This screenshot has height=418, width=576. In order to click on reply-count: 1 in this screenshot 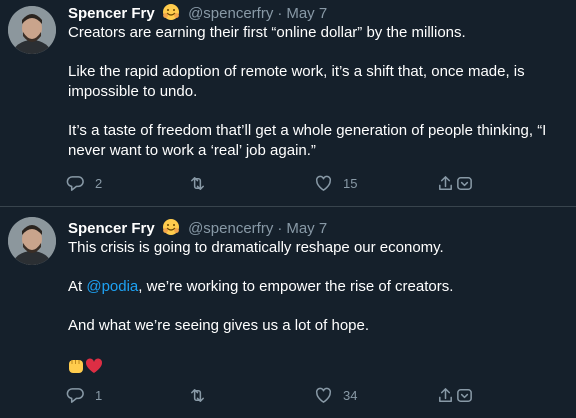, I will do `click(99, 395)`.